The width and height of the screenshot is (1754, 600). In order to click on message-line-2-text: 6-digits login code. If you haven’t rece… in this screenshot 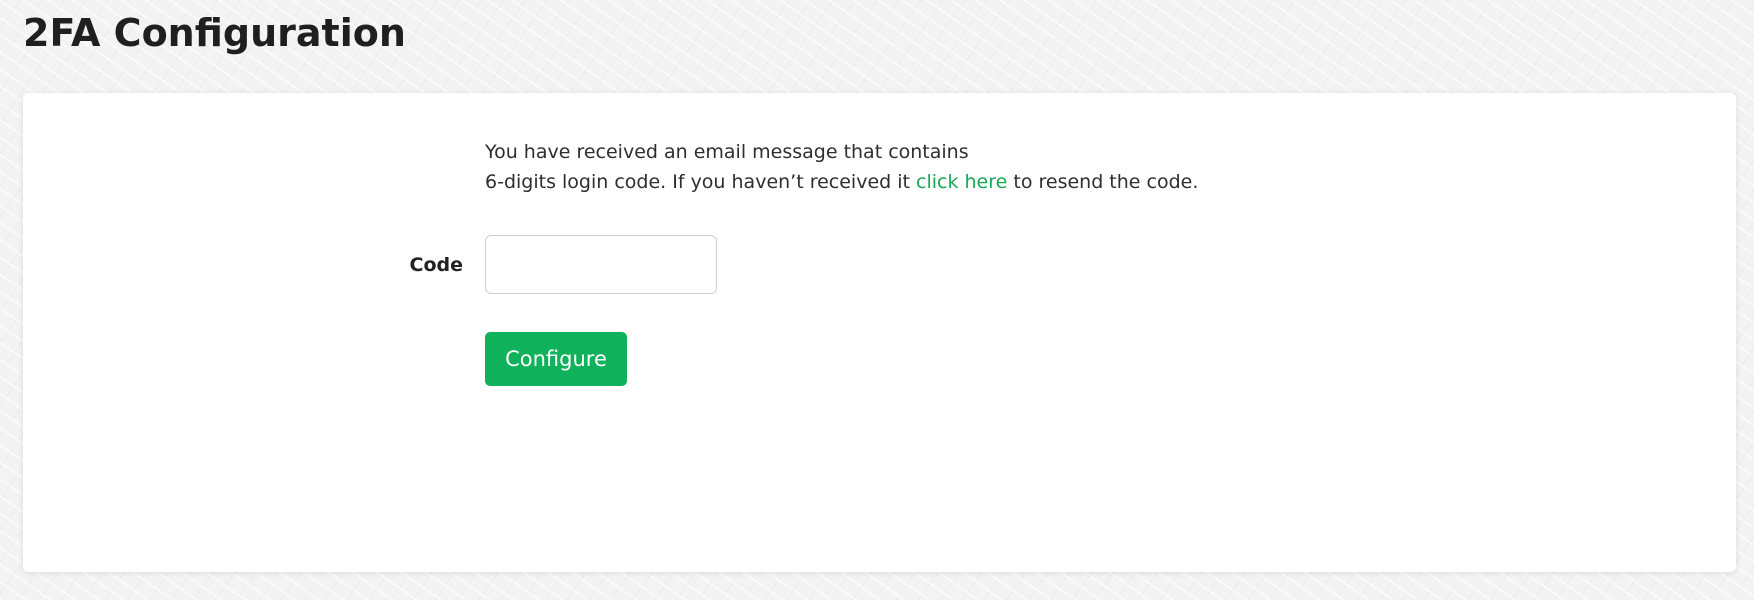, I will do `click(701, 182)`.